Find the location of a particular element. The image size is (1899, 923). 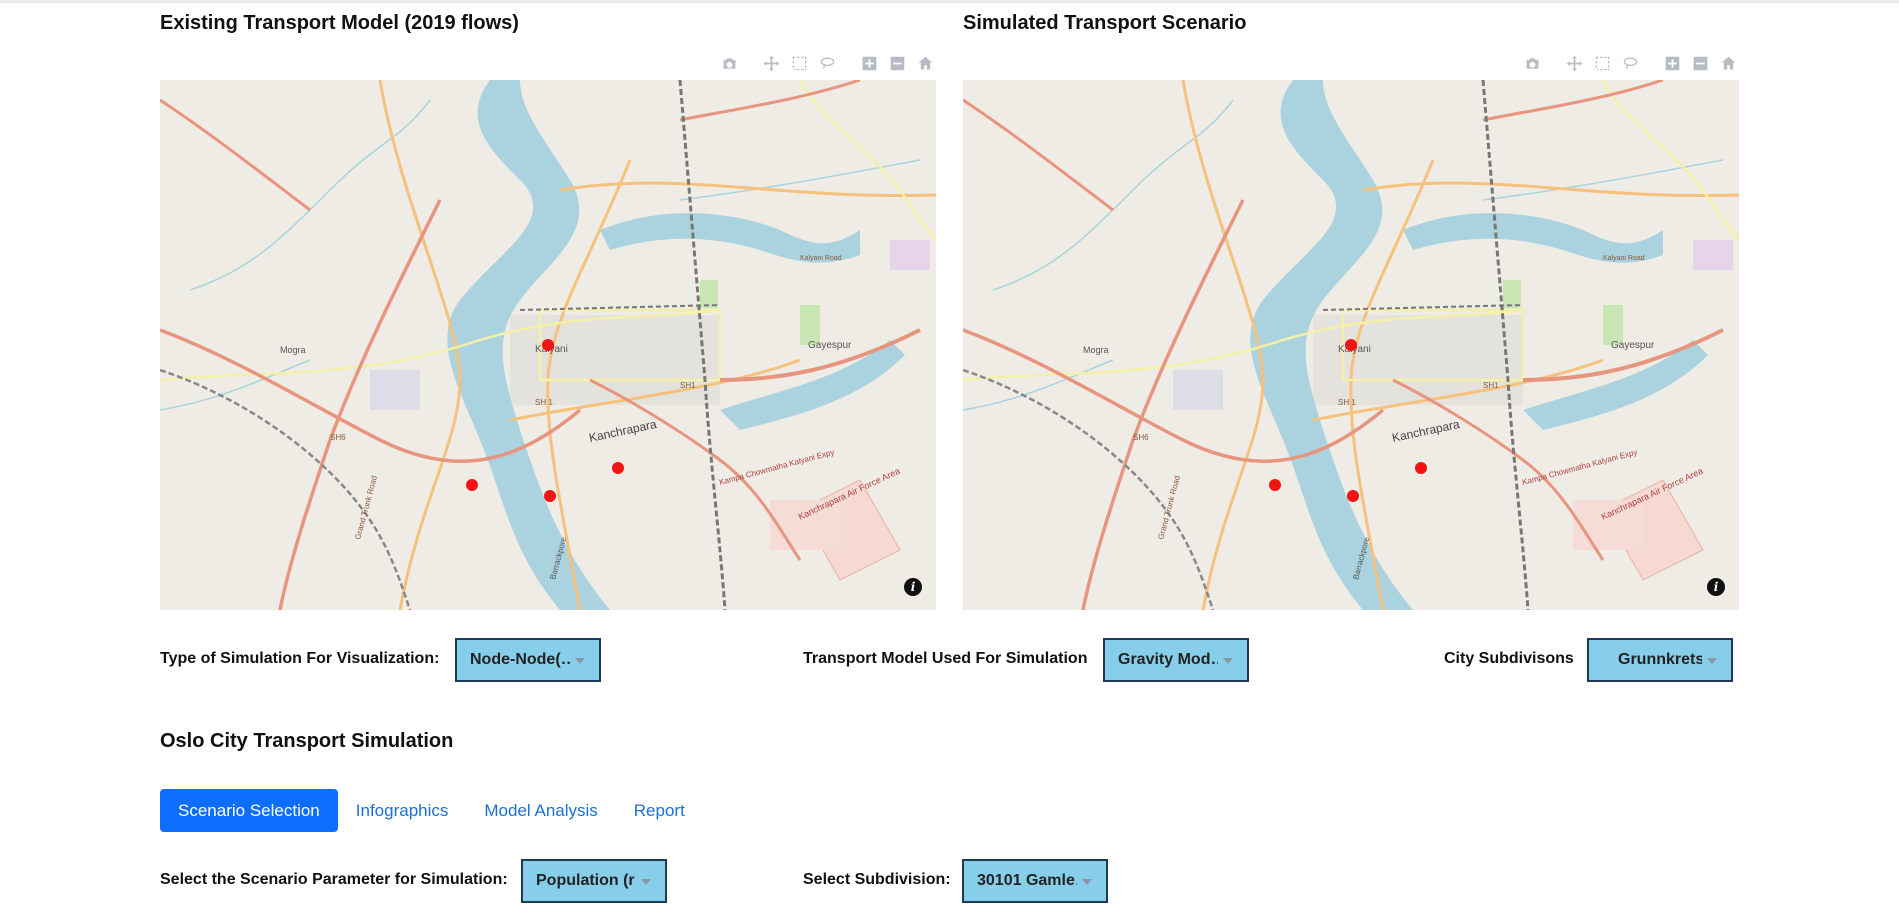

panel-title-simulated: Simulated Transport Scenario is located at coordinates (1105, 23).